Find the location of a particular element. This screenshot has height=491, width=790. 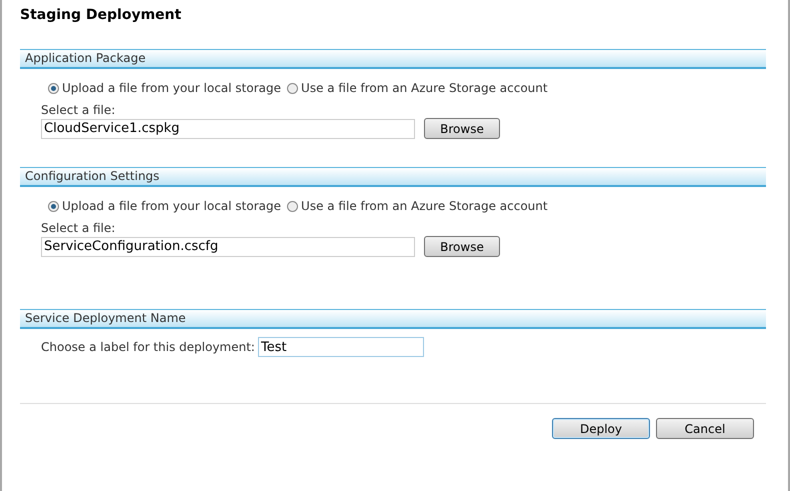

section-header: Configuration Settings is located at coordinates (393, 177).